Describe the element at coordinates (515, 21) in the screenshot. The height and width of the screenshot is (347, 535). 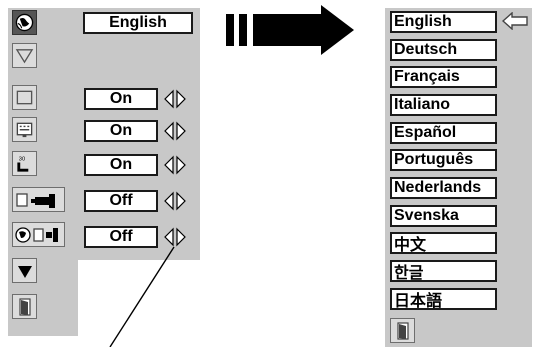
I see `selection-pointer-icon` at that location.